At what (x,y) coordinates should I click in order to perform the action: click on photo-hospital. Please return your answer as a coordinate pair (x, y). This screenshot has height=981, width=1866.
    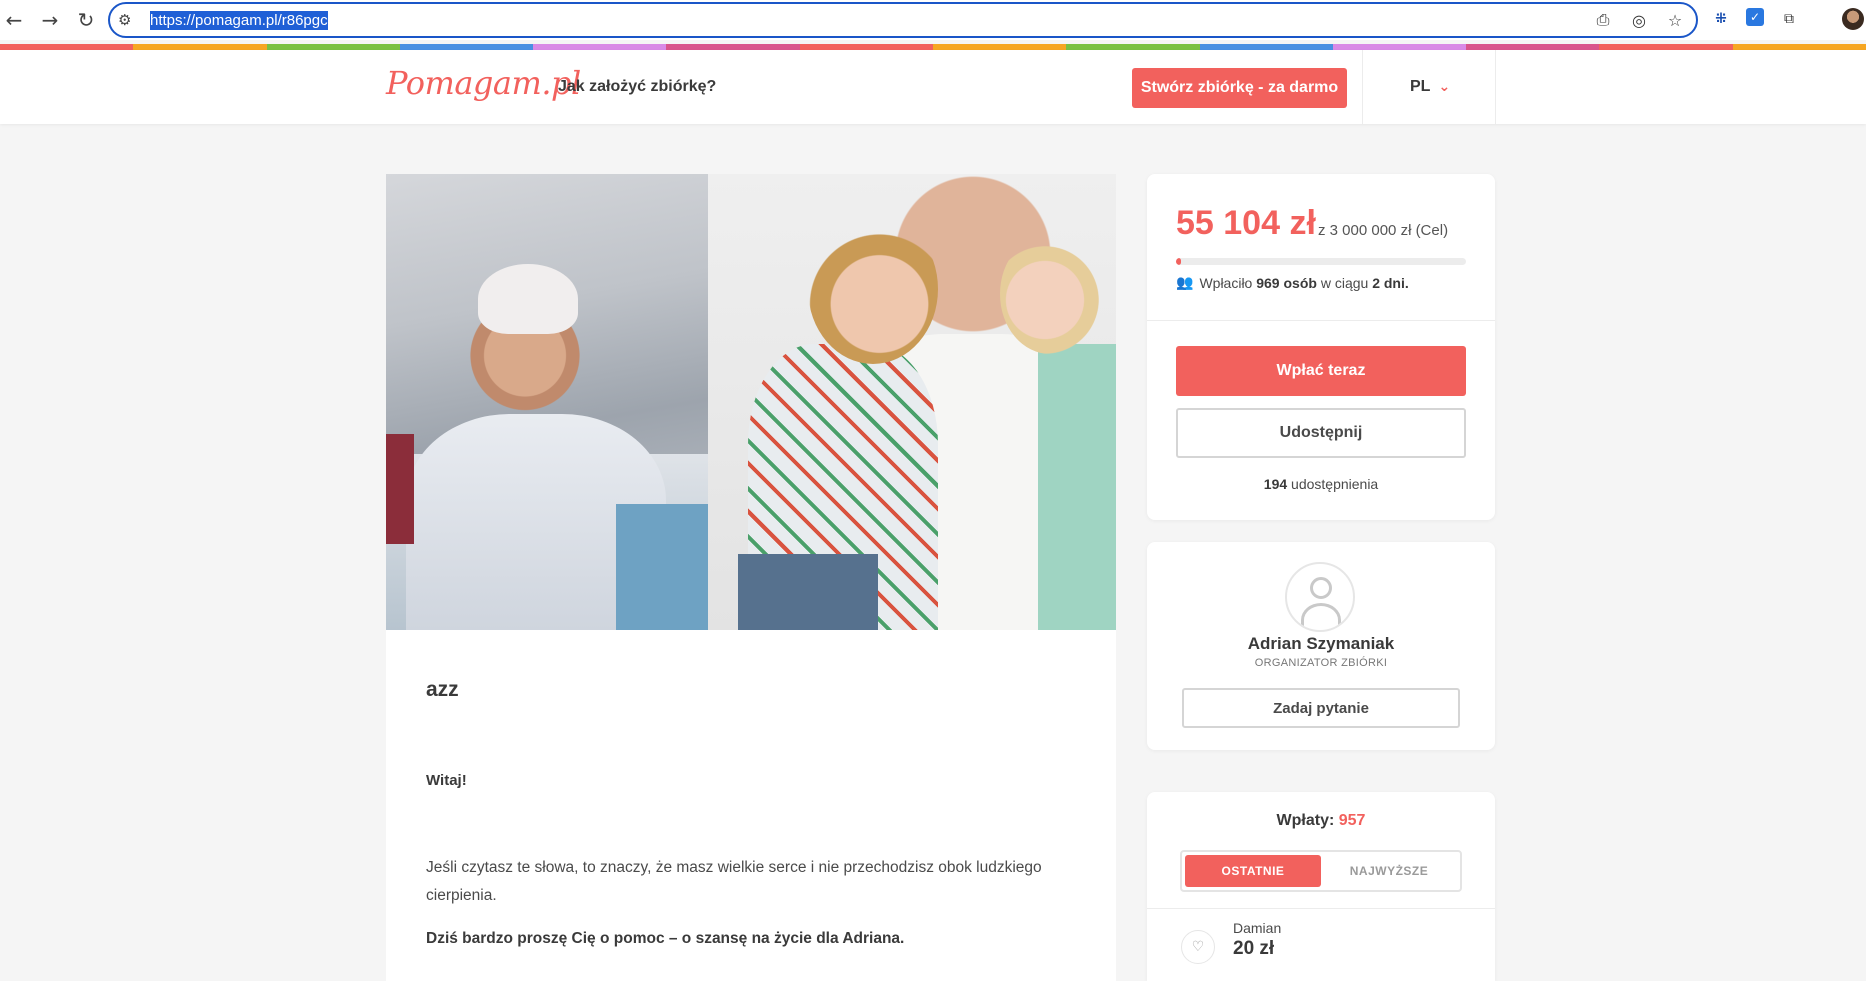
    Looking at the image, I should click on (547, 402).